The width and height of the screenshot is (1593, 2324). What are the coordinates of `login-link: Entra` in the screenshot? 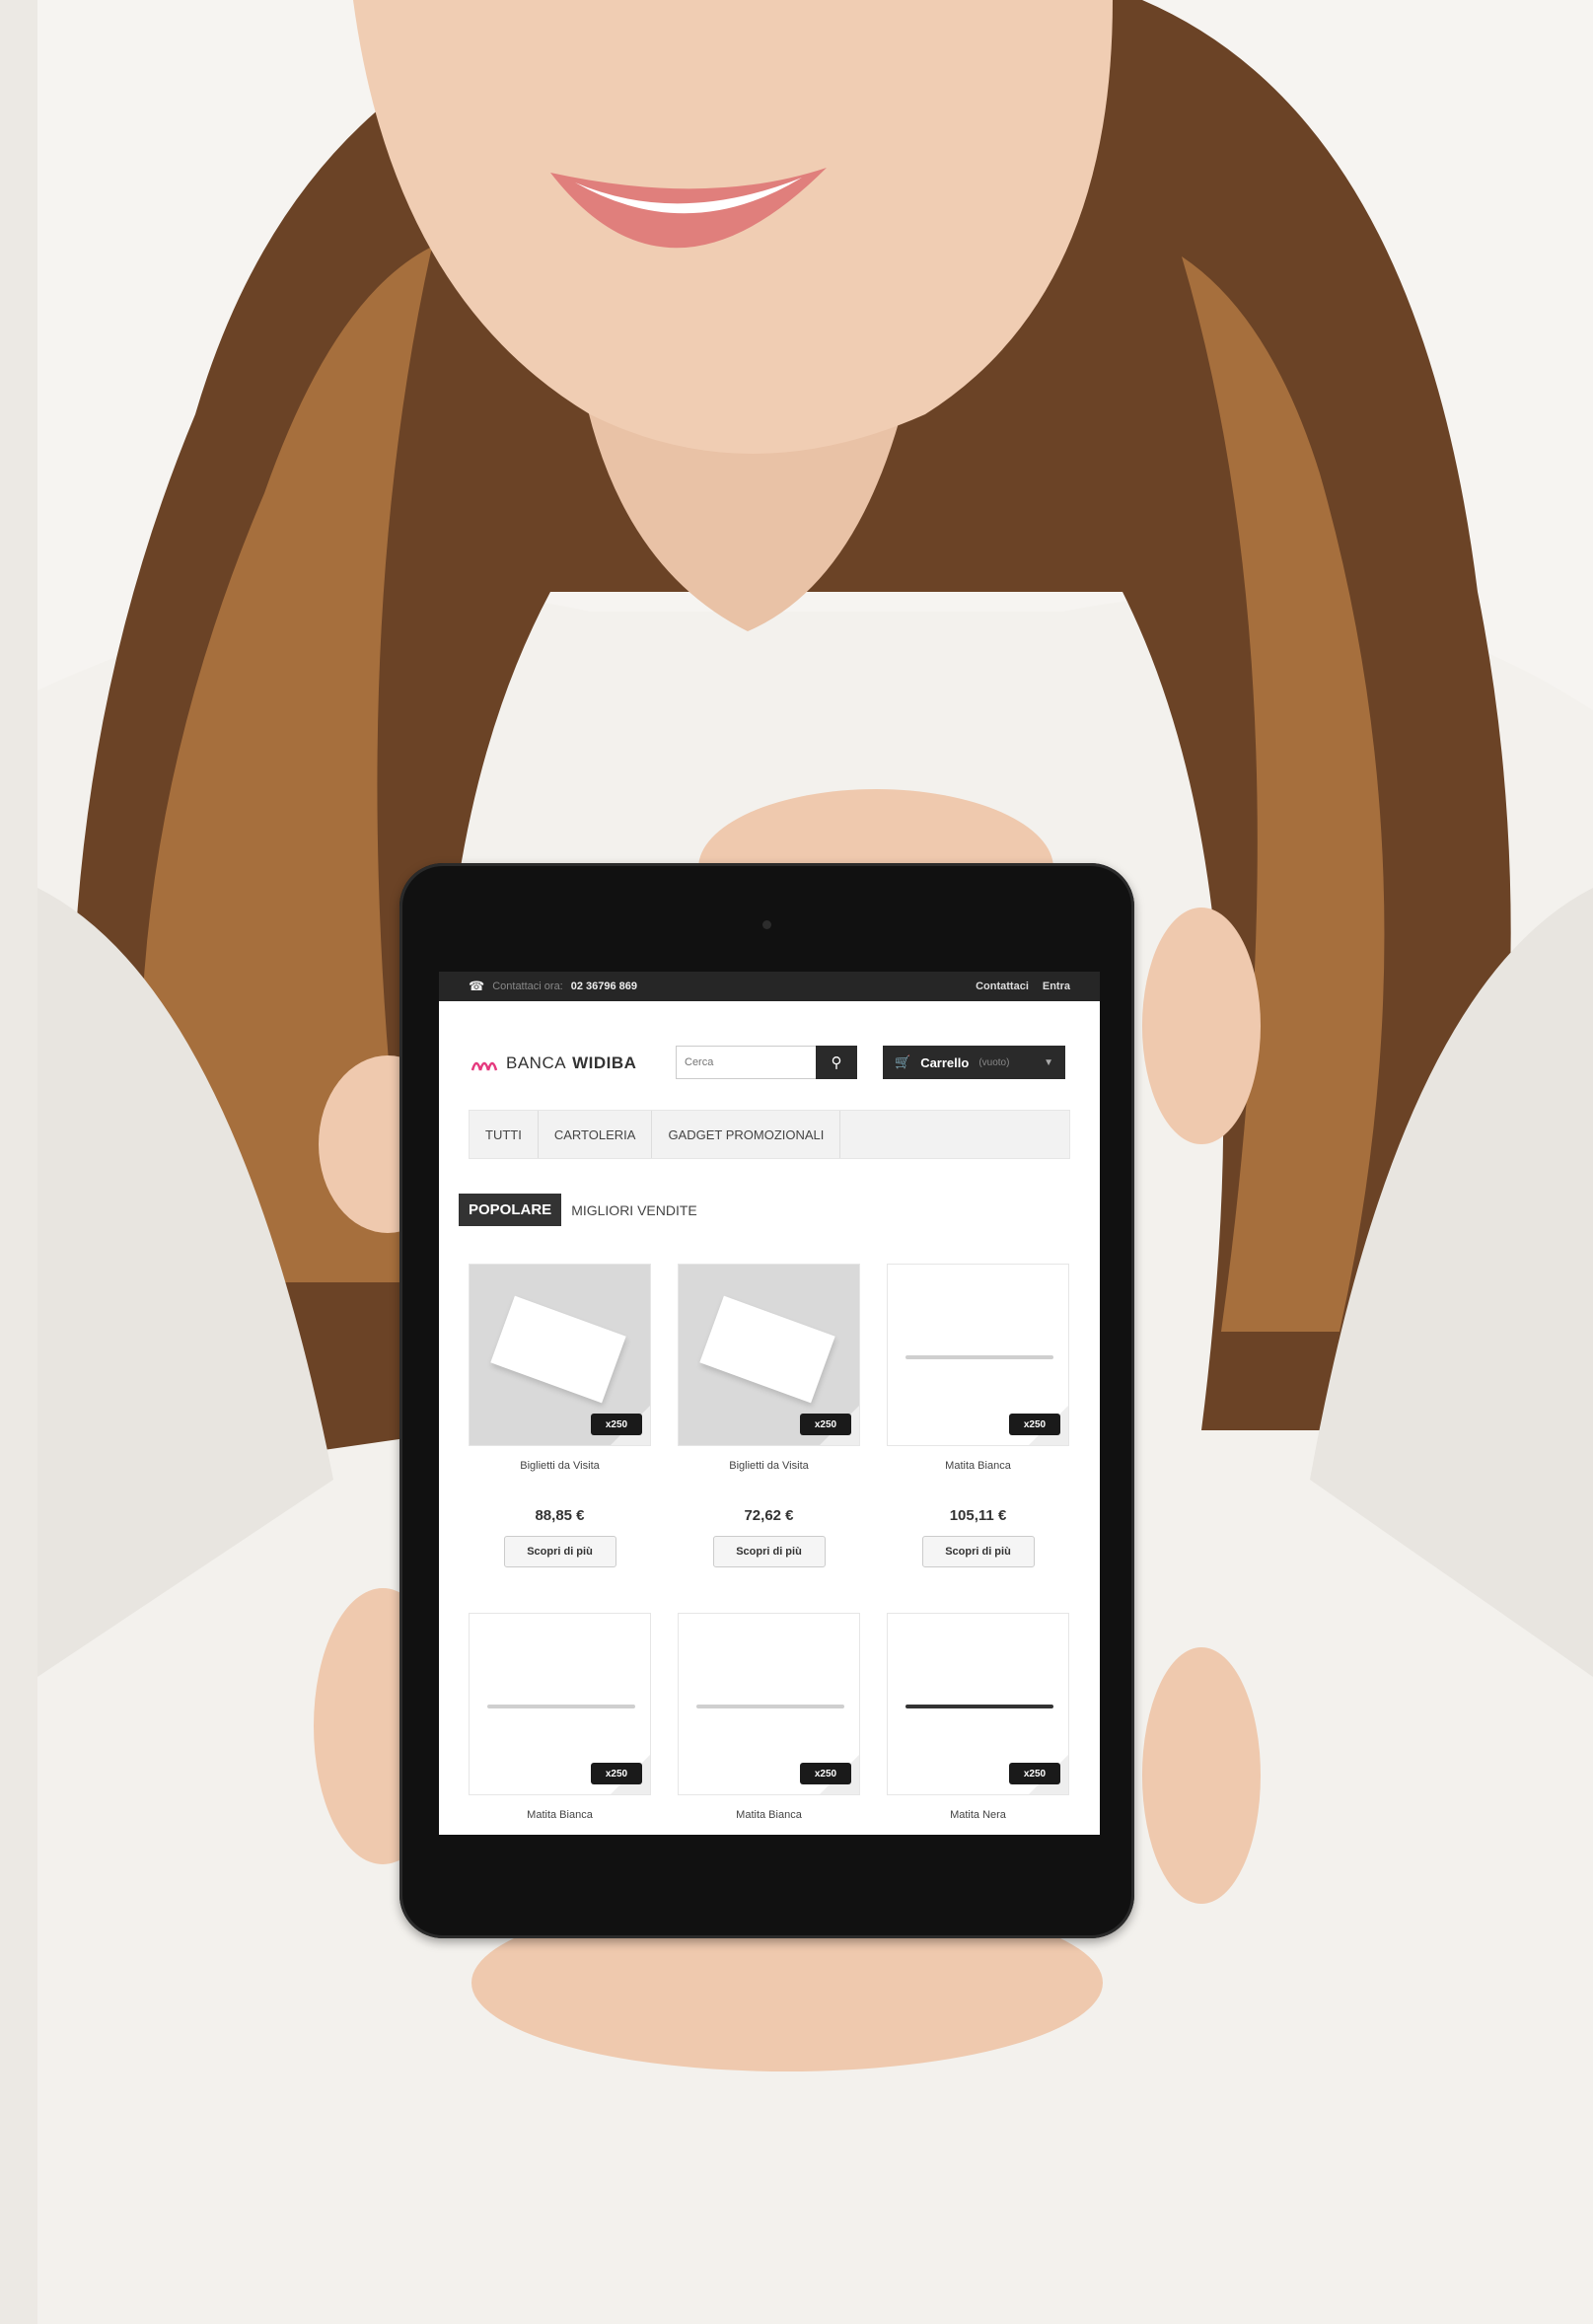 It's located at (1056, 986).